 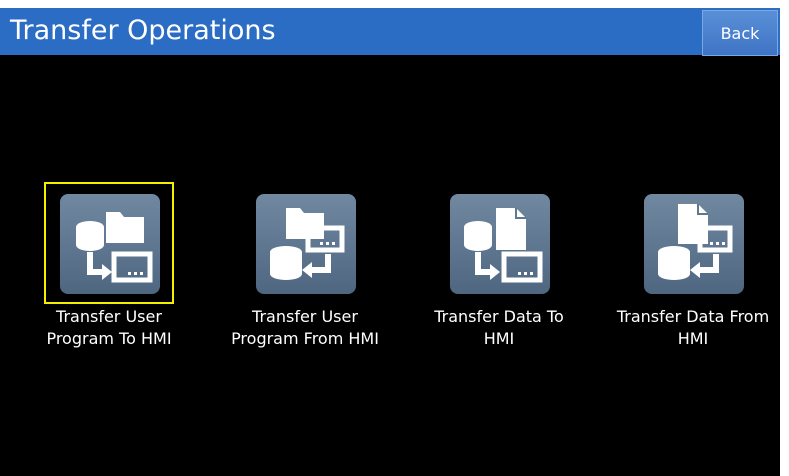 What do you see at coordinates (305, 328) in the screenshot?
I see `tile-label: Transfer User Program From HMI` at bounding box center [305, 328].